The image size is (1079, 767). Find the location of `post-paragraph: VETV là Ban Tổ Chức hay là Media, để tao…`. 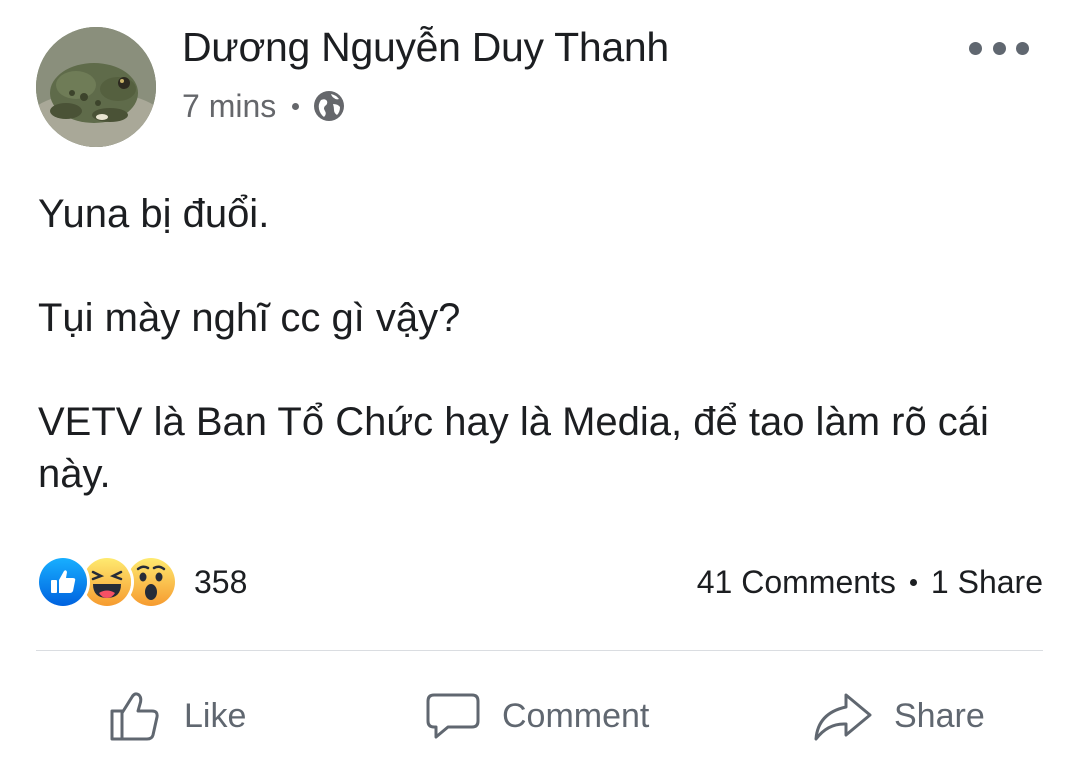

post-paragraph: VETV là Ban Tổ Chức hay là Media, để tao… is located at coordinates (513, 448).